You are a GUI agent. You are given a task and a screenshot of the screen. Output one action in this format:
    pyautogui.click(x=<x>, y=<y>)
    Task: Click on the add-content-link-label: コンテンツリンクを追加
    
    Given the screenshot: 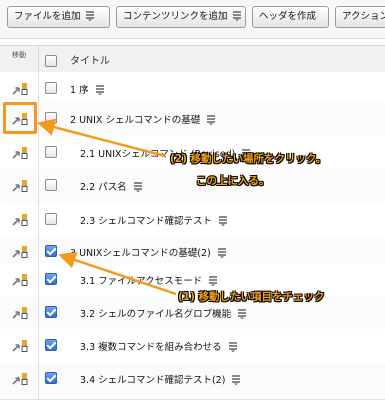 What is the action you would take?
    pyautogui.click(x=175, y=16)
    